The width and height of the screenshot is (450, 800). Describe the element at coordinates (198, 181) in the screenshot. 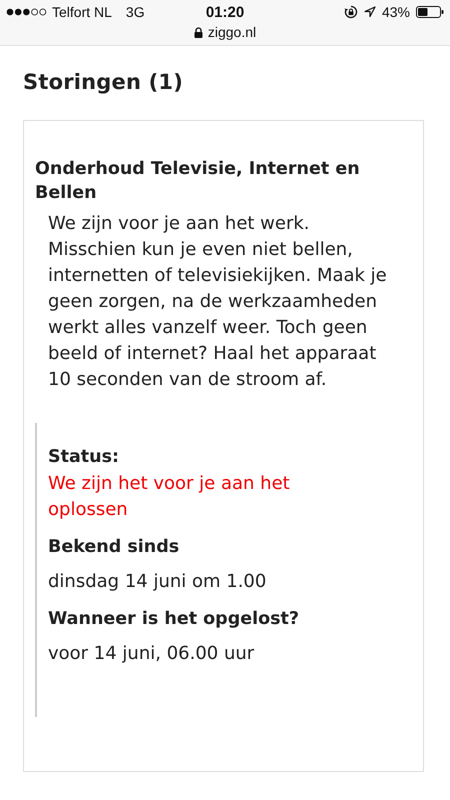

I see `outage-title: Onderhoud Televisie, Internet en Bellen` at that location.